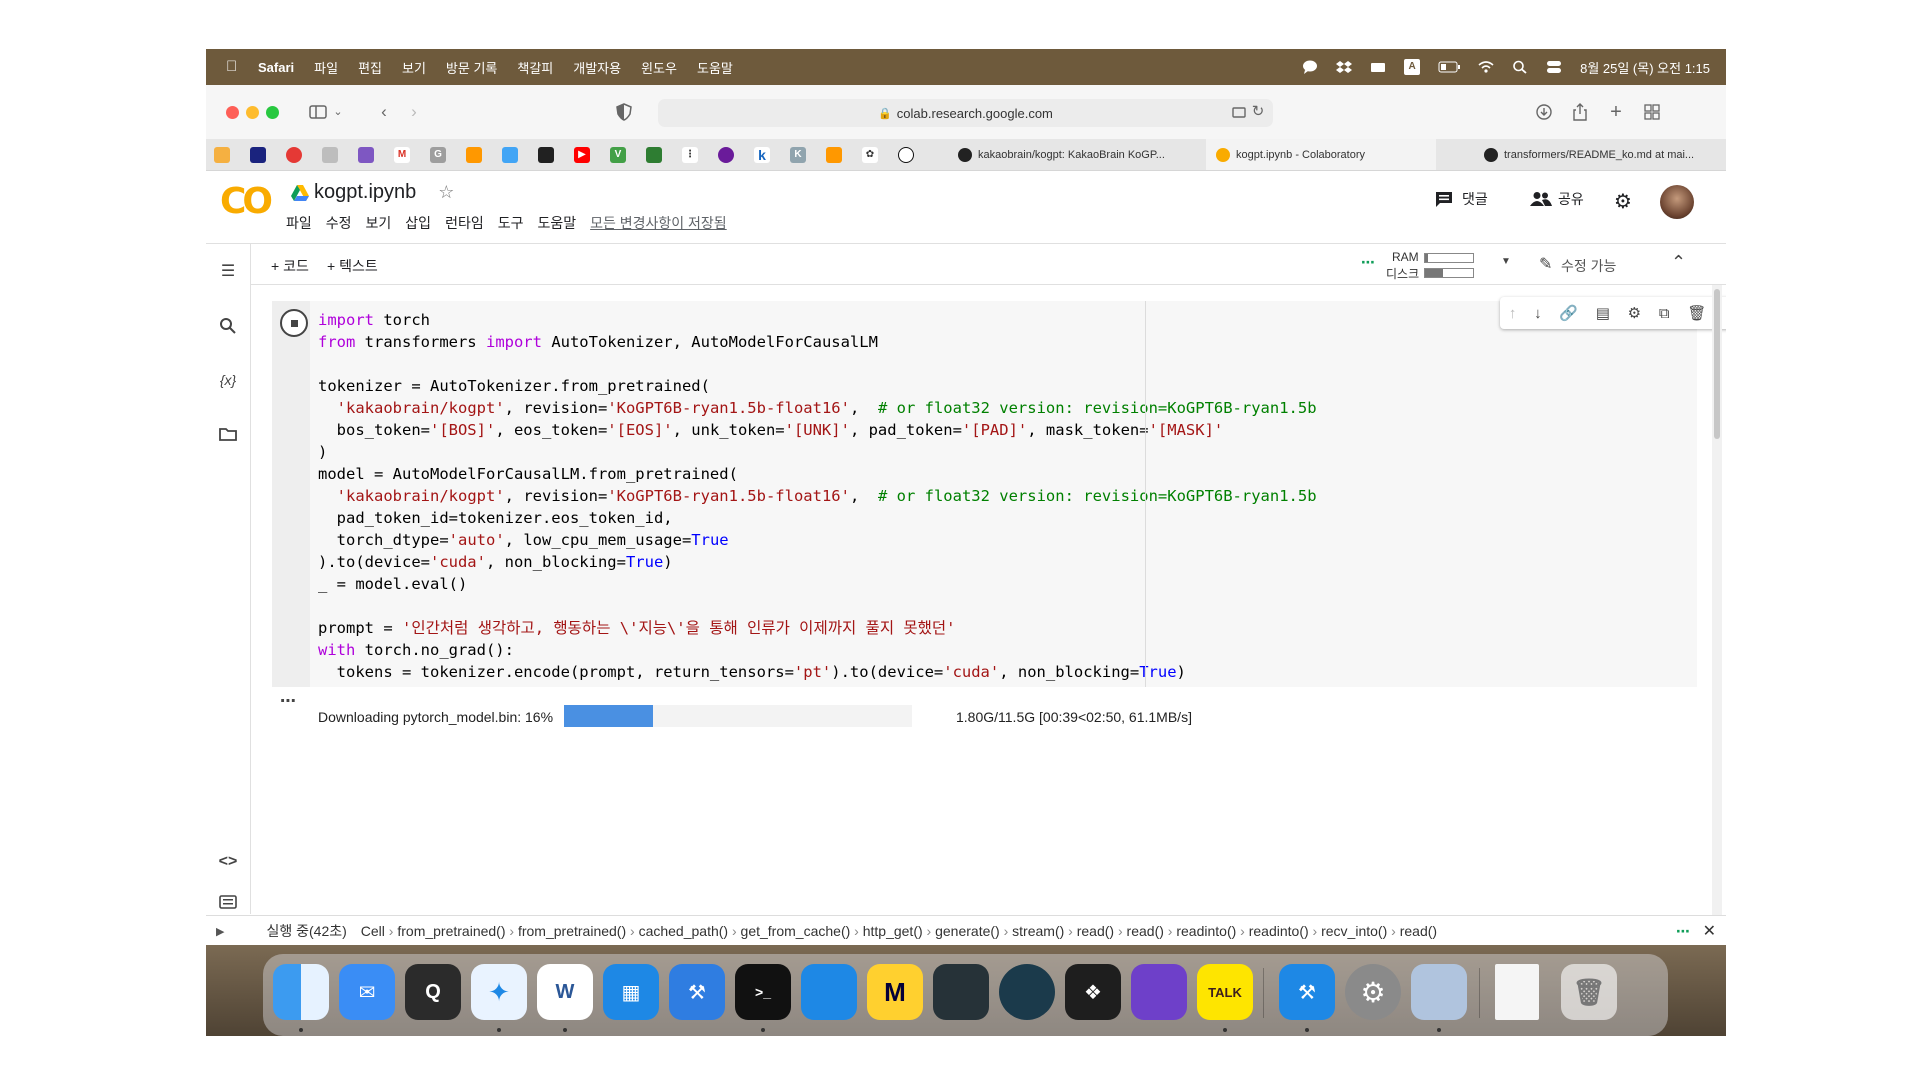 The image size is (1920, 1080). Describe the element at coordinates (326, 67) in the screenshot. I see `menu-file: 파일` at that location.